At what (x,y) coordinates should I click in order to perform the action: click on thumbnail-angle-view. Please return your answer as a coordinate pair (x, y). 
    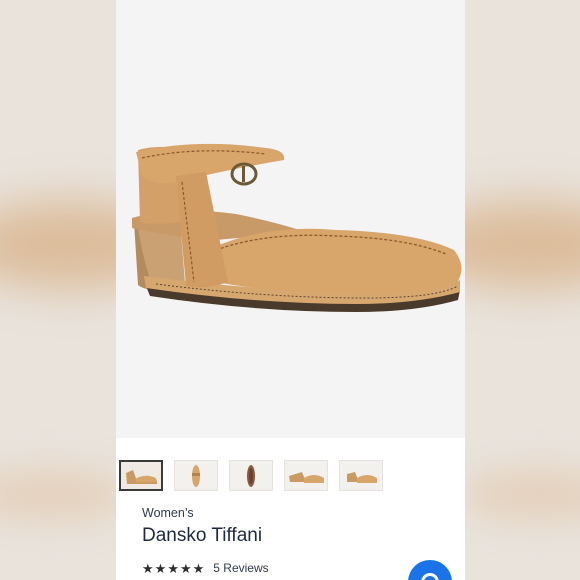
    Looking at the image, I should click on (361, 475).